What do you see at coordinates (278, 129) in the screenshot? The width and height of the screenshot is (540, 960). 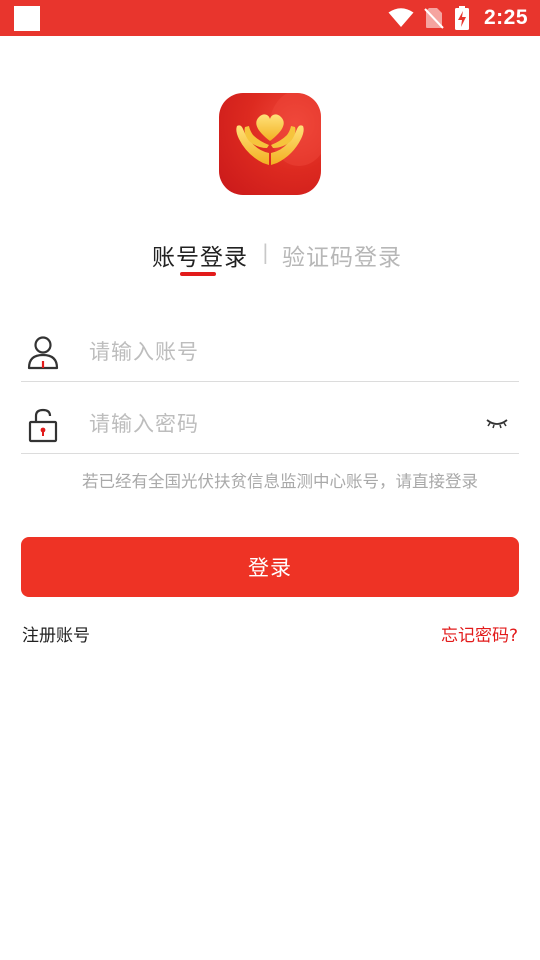 I see `heart-hands-icon` at bounding box center [278, 129].